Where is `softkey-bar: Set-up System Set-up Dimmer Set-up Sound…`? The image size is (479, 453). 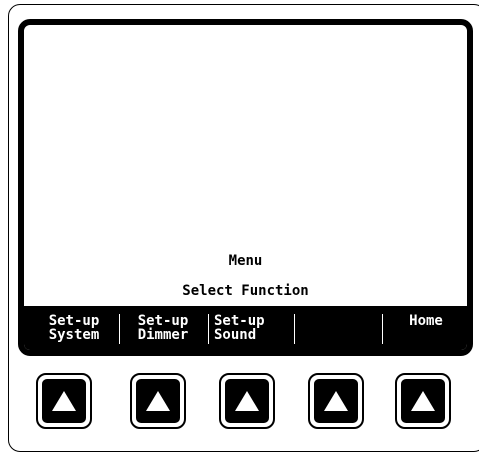
softkey-bar: Set-up System Set-up Dimmer Set-up Sound… is located at coordinates (245, 328).